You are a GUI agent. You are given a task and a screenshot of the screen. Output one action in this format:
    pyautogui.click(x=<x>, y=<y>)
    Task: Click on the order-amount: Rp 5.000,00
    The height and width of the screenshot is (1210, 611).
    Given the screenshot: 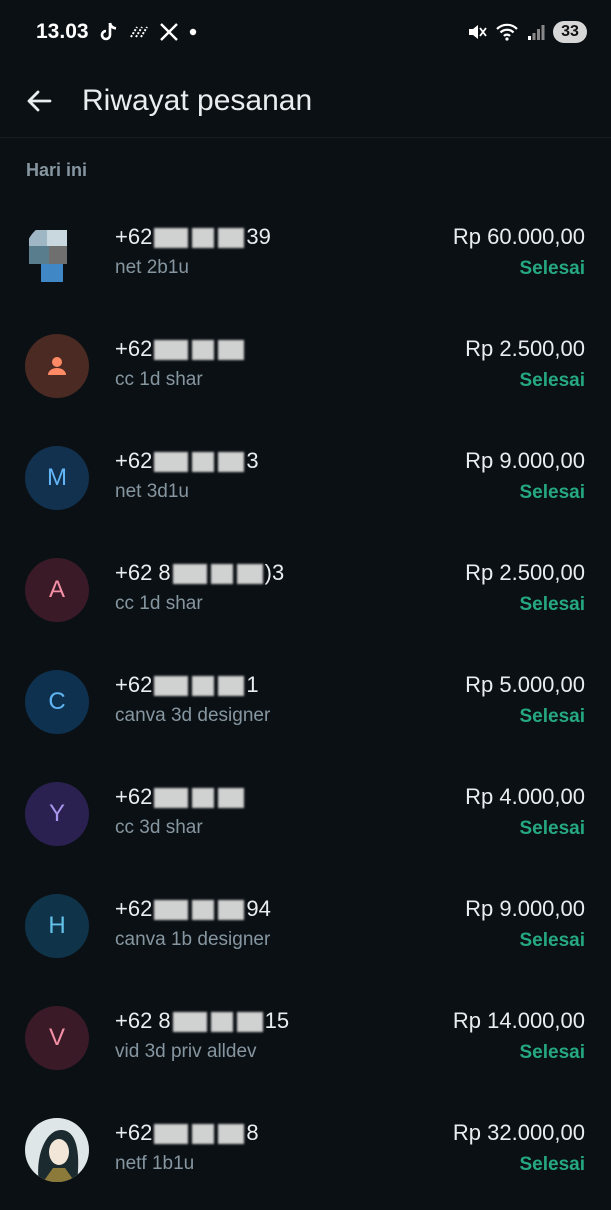 What is the action you would take?
    pyautogui.click(x=525, y=684)
    